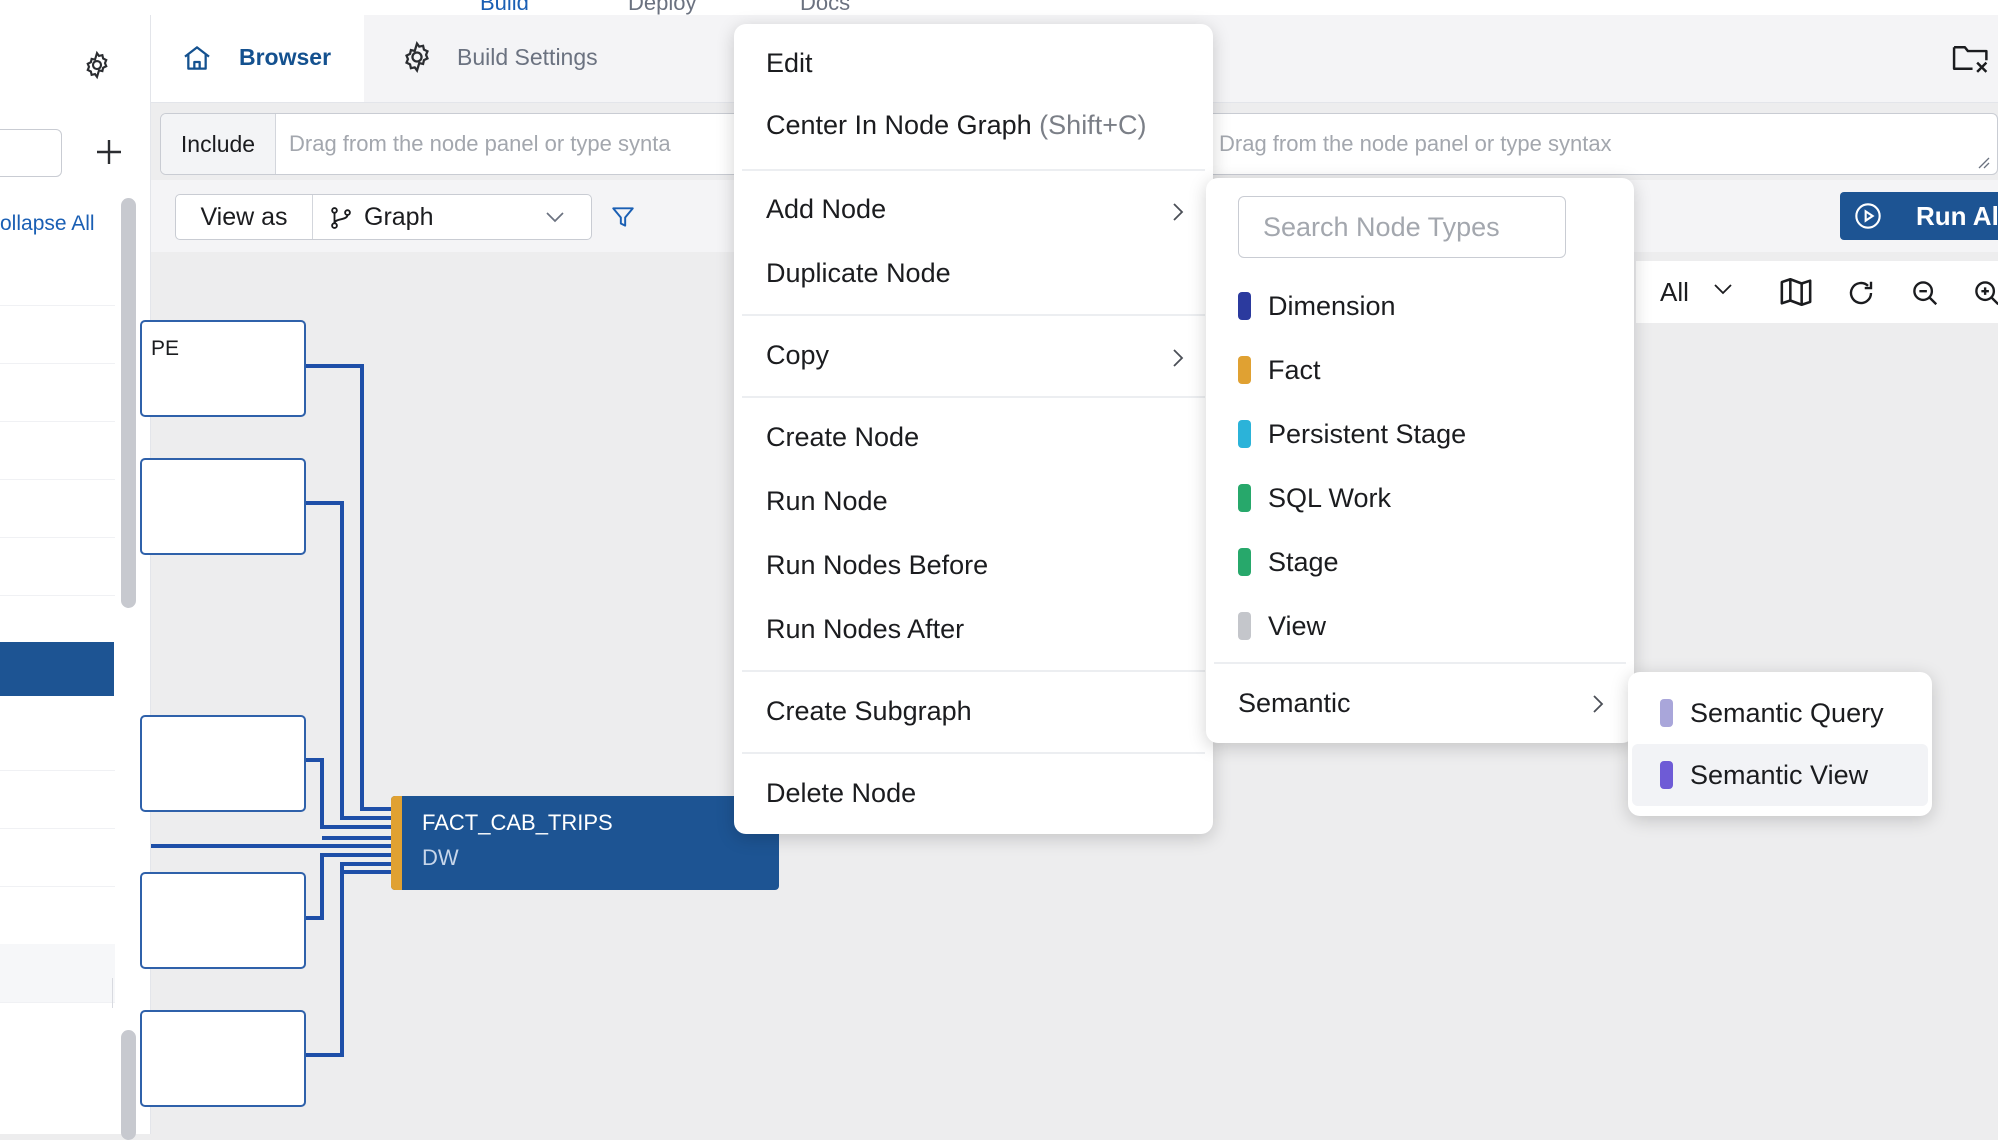 The width and height of the screenshot is (1998, 1140). Describe the element at coordinates (585, 843) in the screenshot. I see `graph-node-selected: FACT_CAB_TRIPS DW` at that location.